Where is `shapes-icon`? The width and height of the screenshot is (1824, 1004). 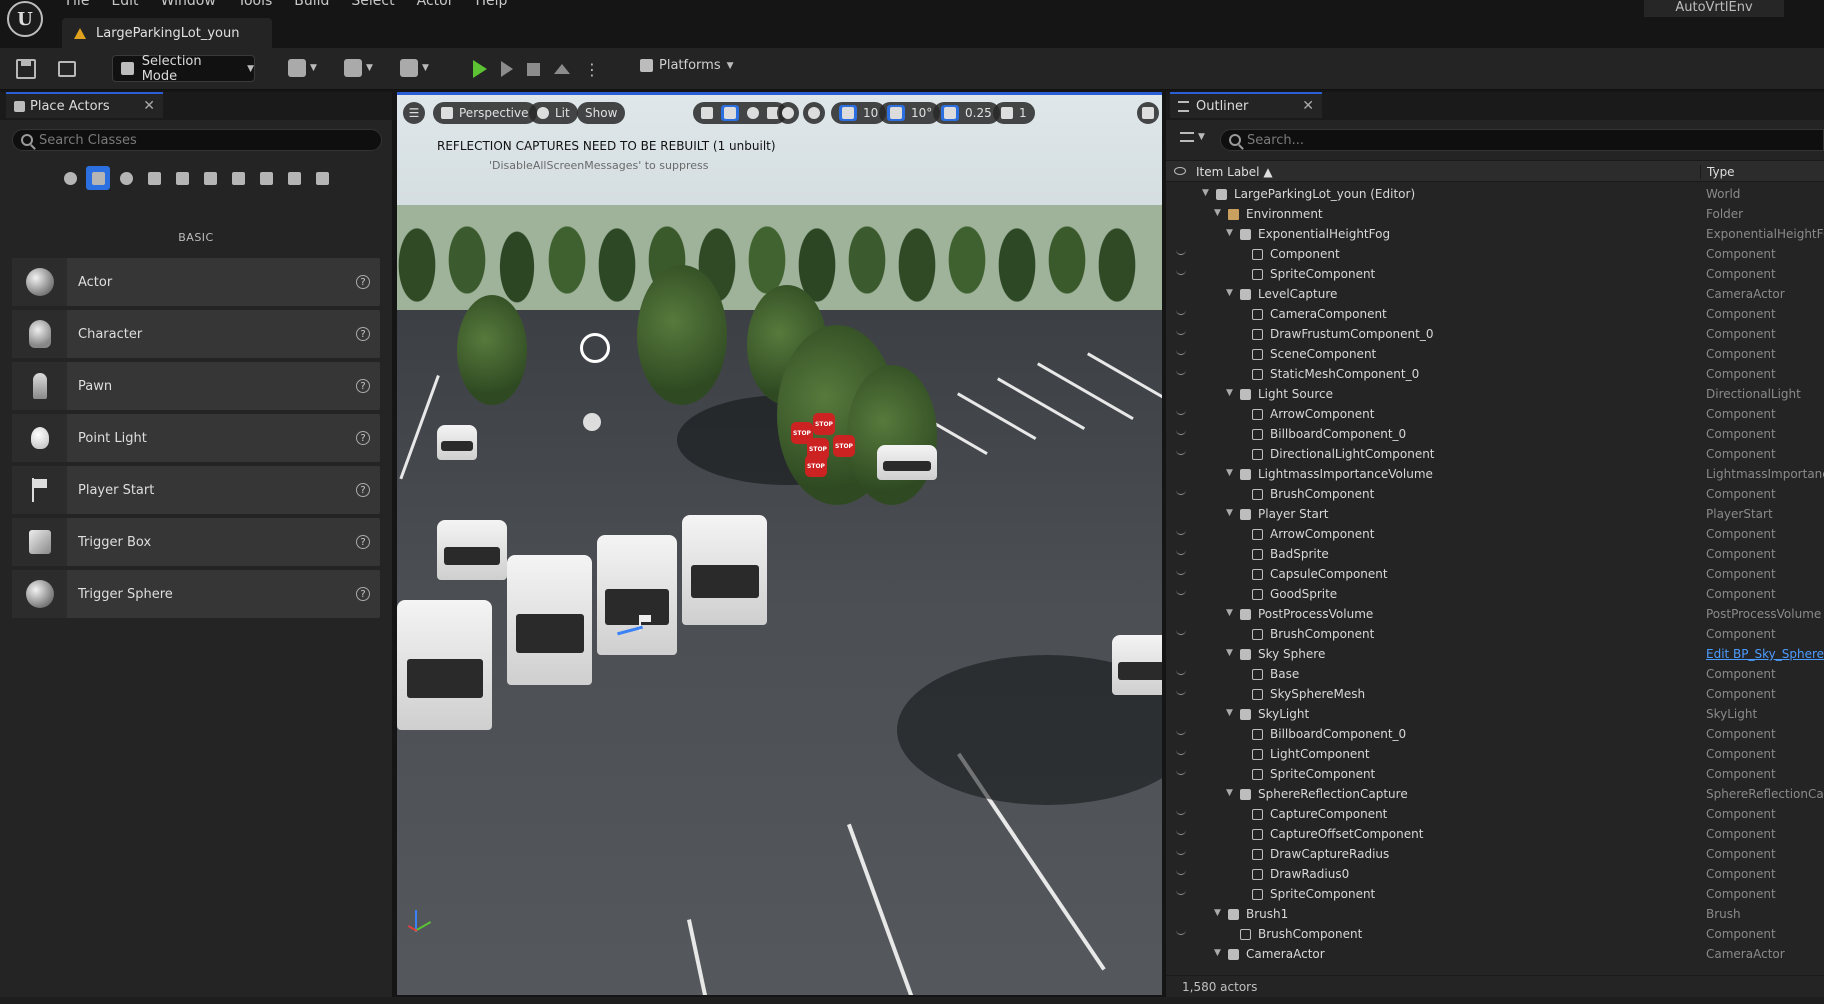
shapes-icon is located at coordinates (154, 178).